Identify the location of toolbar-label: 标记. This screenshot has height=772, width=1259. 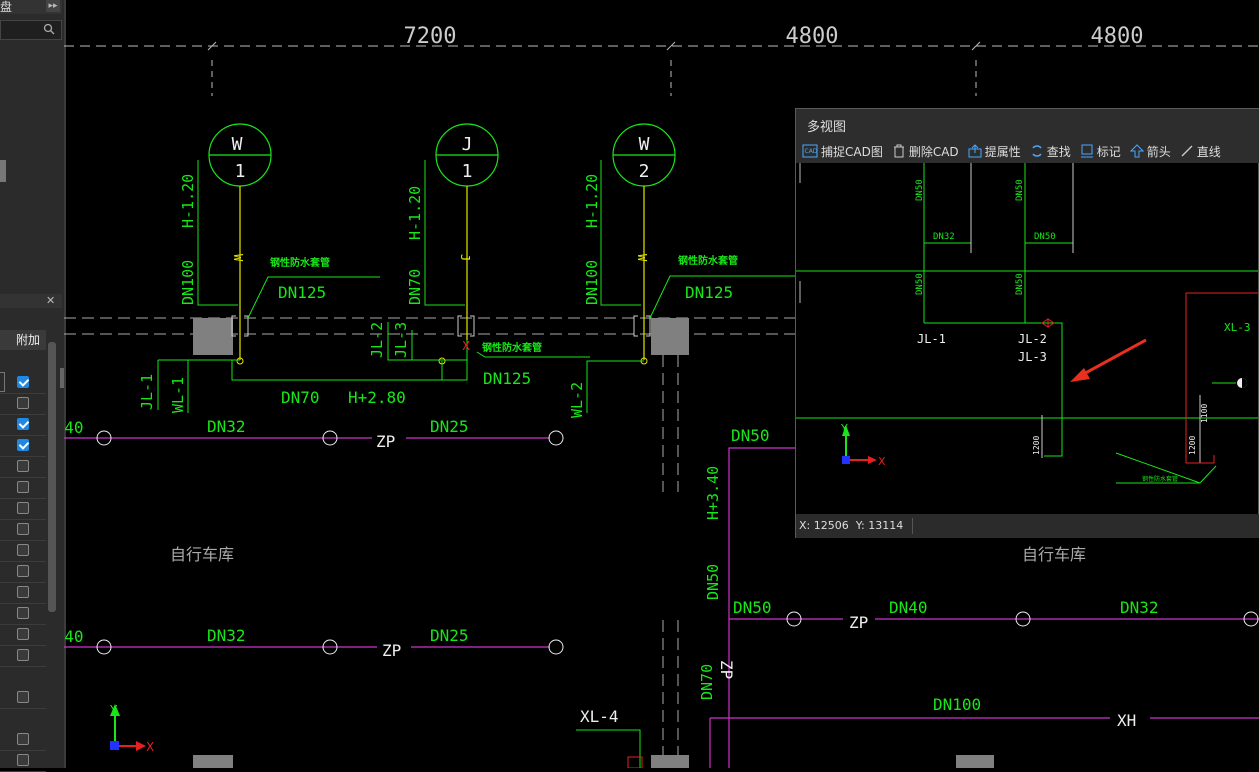
(1108, 151).